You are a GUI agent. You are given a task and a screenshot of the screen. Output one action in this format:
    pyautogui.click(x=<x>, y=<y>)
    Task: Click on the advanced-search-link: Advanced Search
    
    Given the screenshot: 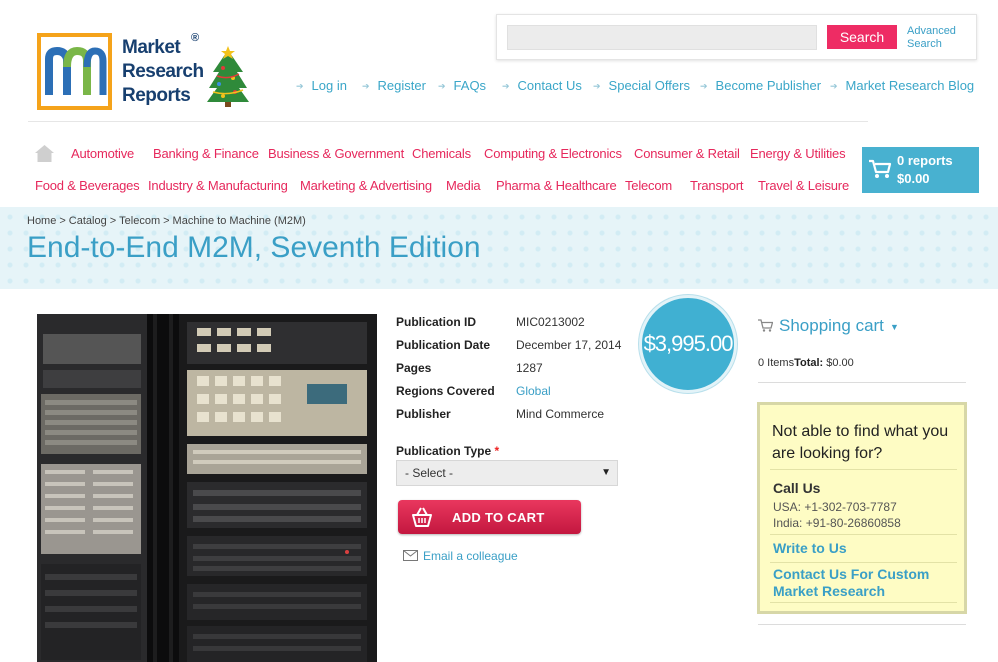 What is the action you would take?
    pyautogui.click(x=931, y=38)
    